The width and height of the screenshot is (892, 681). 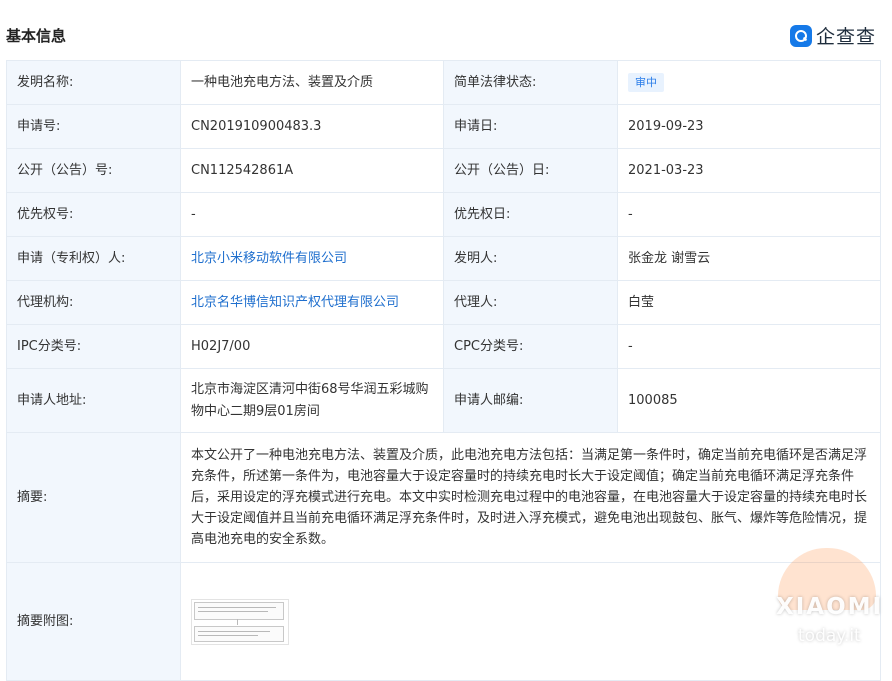 What do you see at coordinates (312, 126) in the screenshot?
I see `value-application-no: CN201910900483.3` at bounding box center [312, 126].